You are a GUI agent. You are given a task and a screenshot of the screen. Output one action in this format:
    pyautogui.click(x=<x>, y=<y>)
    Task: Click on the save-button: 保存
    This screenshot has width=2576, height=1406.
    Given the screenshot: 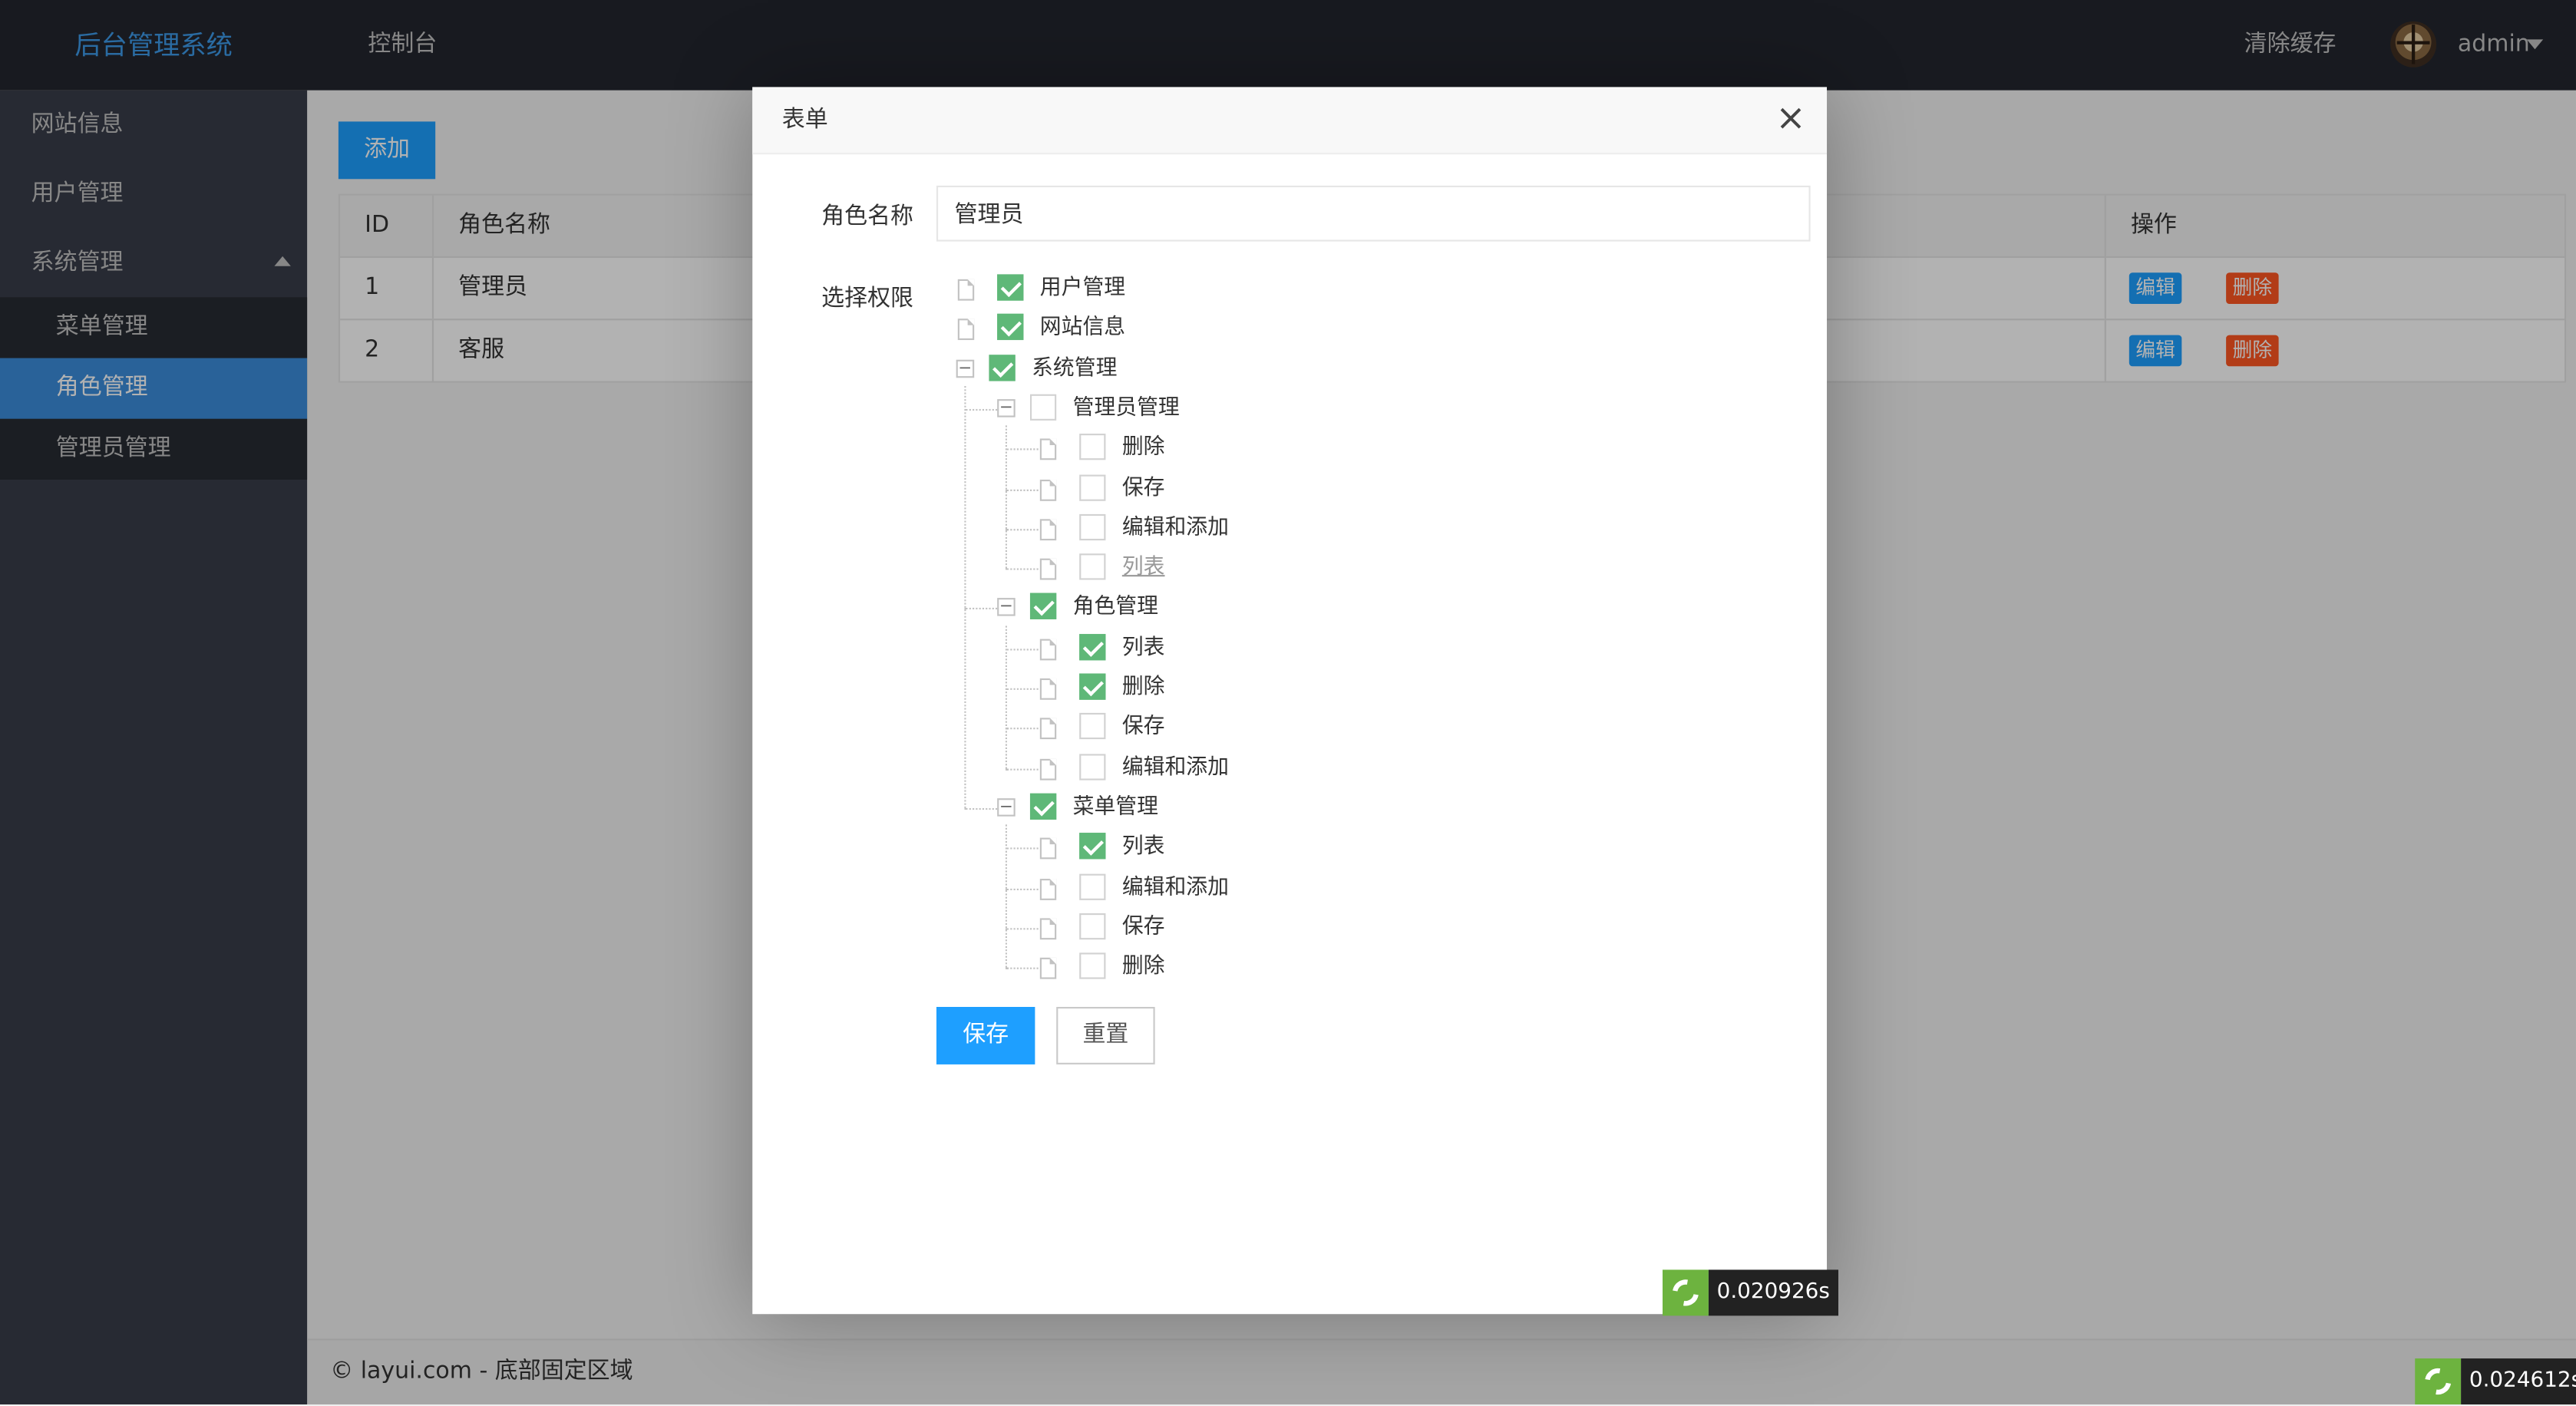 What is the action you would take?
    pyautogui.click(x=985, y=1036)
    